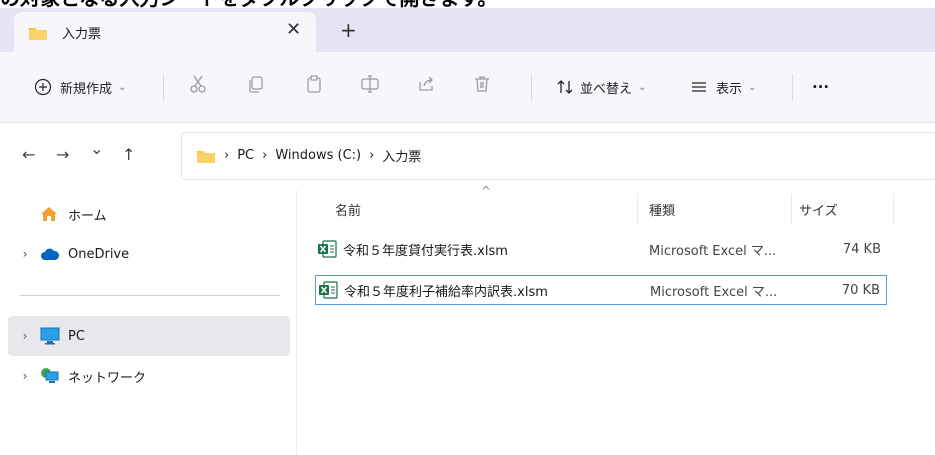 This screenshot has width=935, height=455. What do you see at coordinates (348, 30) in the screenshot?
I see `new-tab-button: +` at bounding box center [348, 30].